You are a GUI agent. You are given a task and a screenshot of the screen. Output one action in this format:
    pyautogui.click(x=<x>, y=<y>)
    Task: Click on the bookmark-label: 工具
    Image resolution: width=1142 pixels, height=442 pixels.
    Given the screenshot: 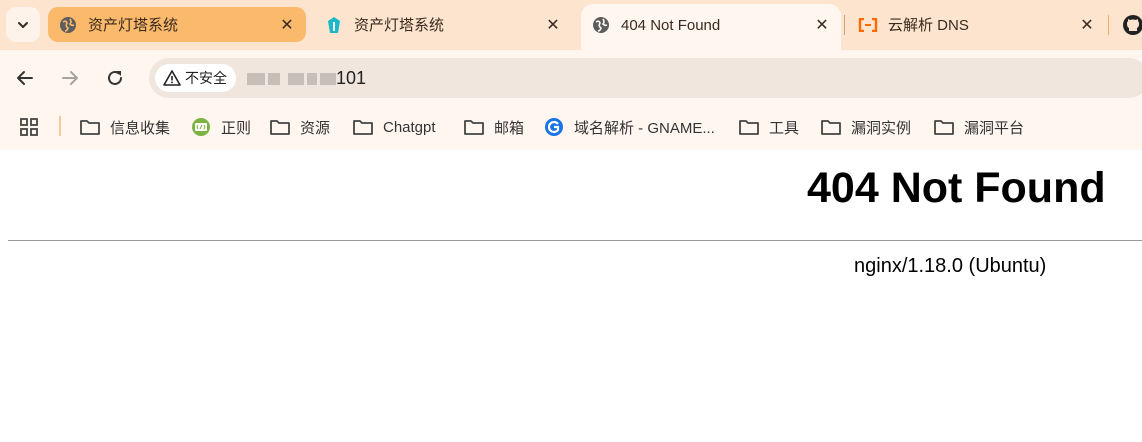 What is the action you would take?
    pyautogui.click(x=784, y=128)
    